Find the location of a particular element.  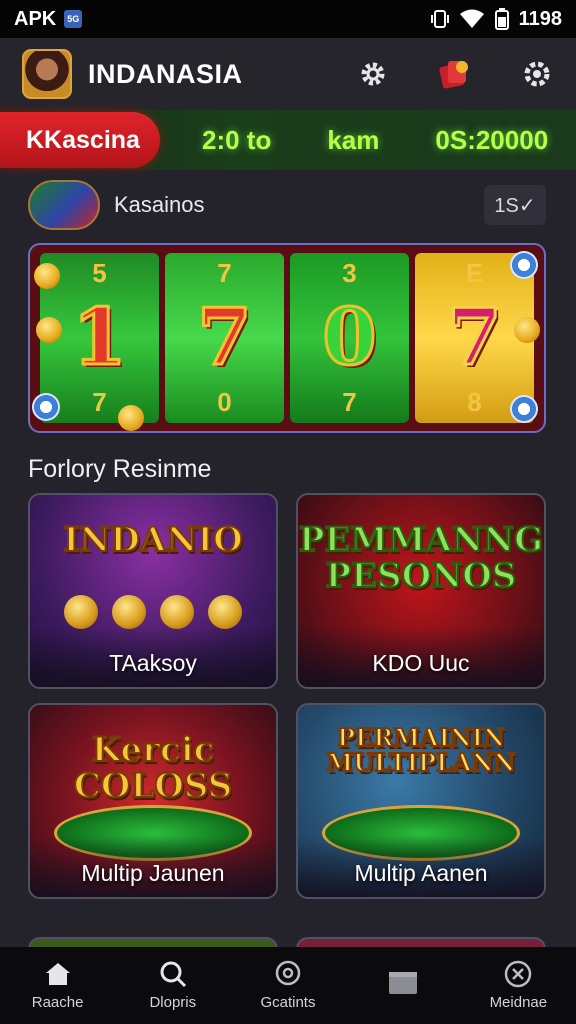

nav-item-home: Raache is located at coordinates (58, 985).